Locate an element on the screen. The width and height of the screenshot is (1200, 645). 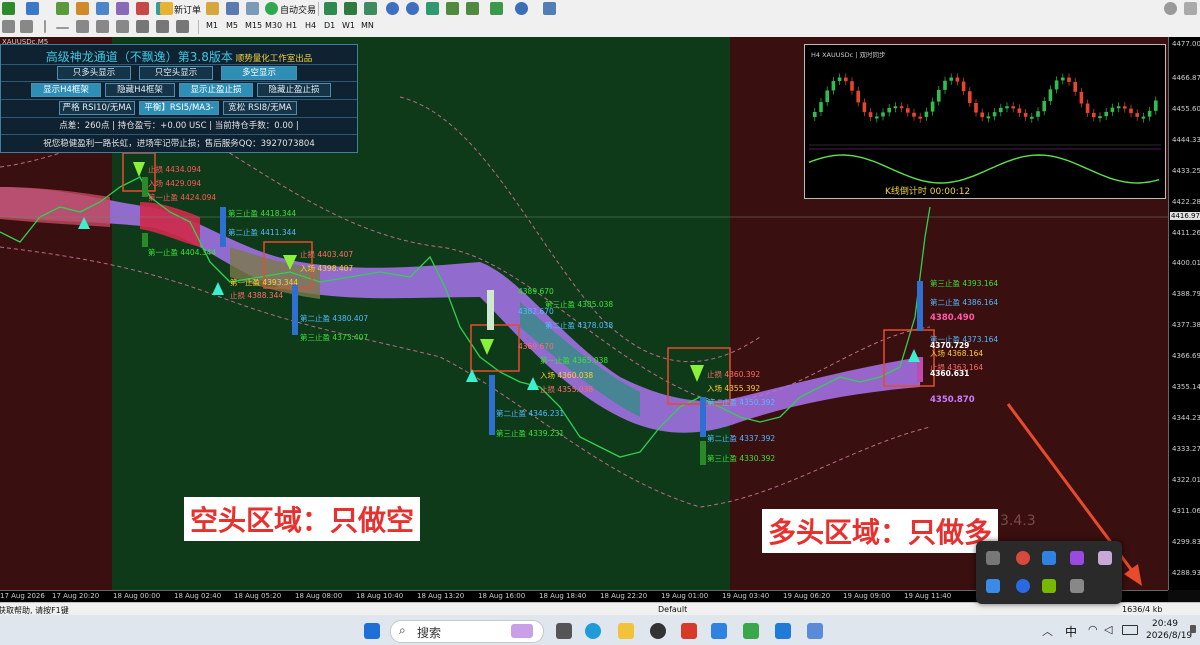
loose-mode-button: 宽松 RSI8/无MA is located at coordinates (260, 108).